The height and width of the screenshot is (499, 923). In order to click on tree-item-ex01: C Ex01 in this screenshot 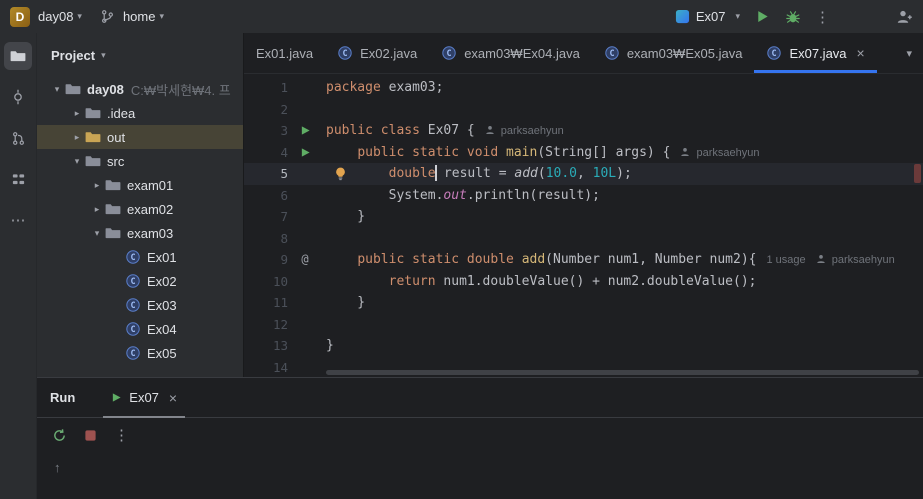, I will do `click(140, 257)`.